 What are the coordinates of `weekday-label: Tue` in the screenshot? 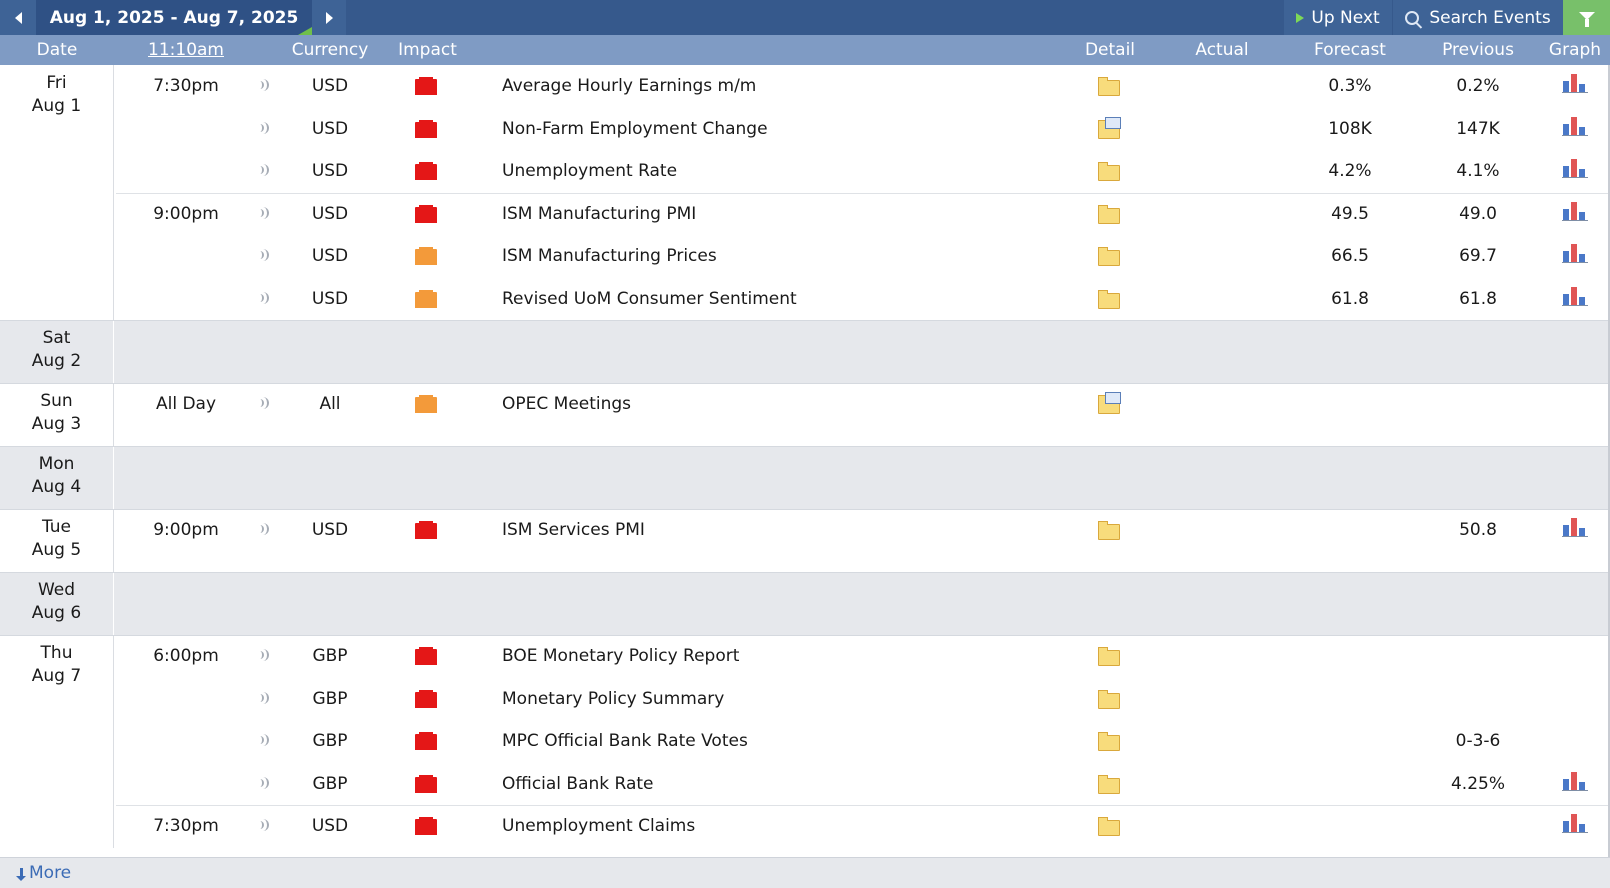 It's located at (56, 527).